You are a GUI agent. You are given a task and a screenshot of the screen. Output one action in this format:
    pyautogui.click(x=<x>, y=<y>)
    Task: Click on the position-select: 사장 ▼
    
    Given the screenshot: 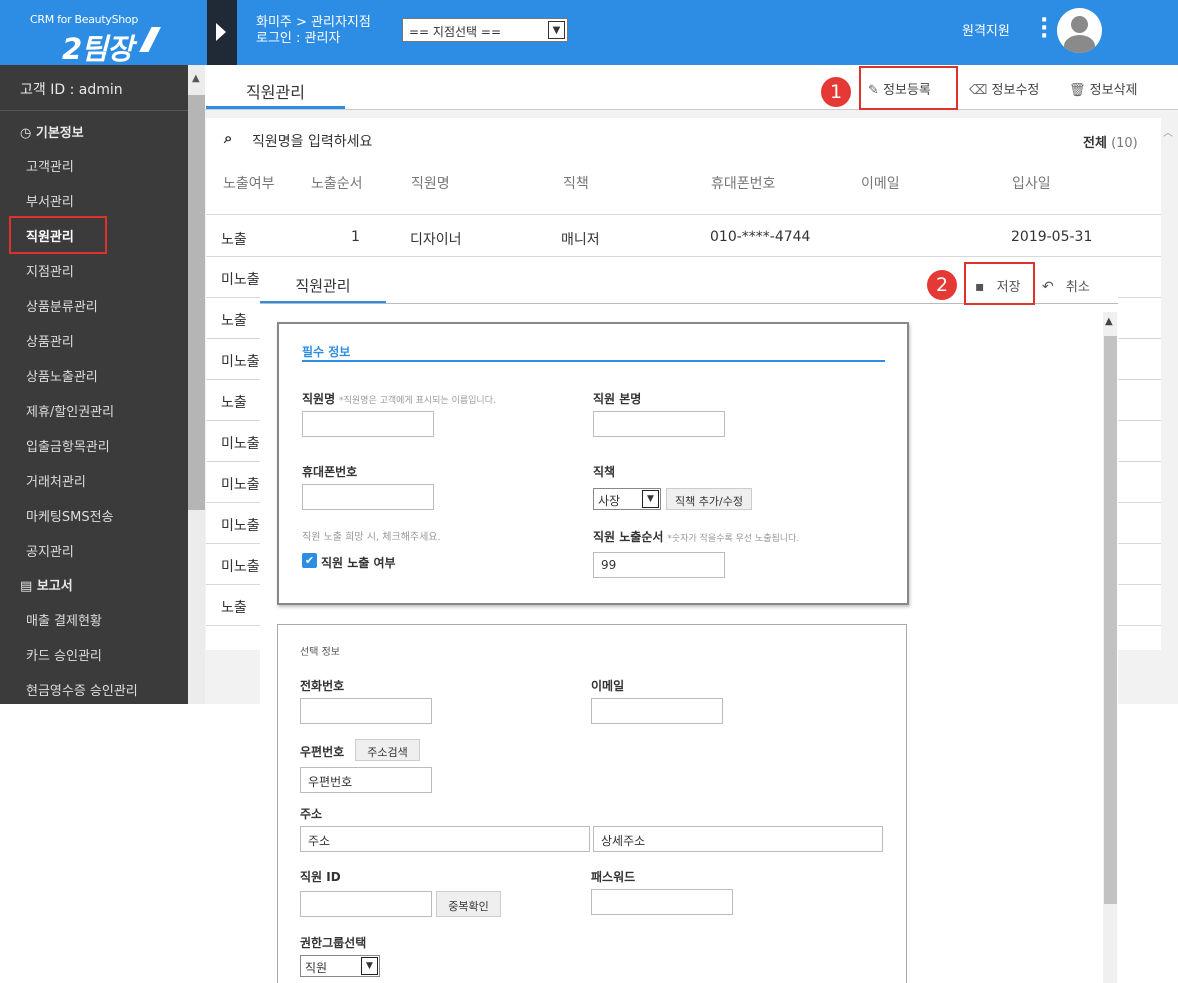 What is the action you would take?
    pyautogui.click(x=627, y=499)
    